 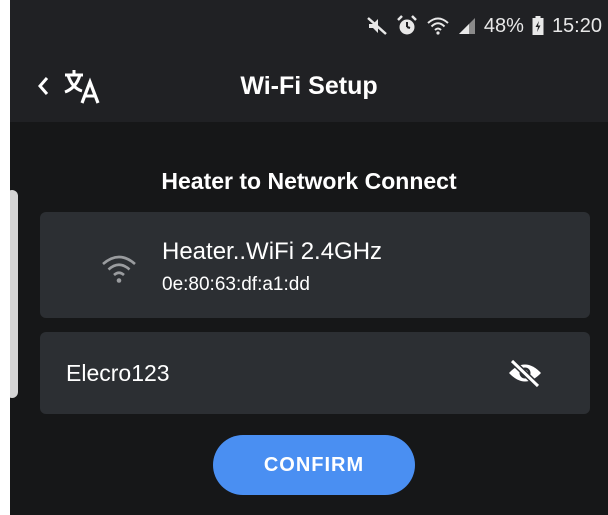 What do you see at coordinates (309, 26) in the screenshot?
I see `status-bar: 48% 15:20` at bounding box center [309, 26].